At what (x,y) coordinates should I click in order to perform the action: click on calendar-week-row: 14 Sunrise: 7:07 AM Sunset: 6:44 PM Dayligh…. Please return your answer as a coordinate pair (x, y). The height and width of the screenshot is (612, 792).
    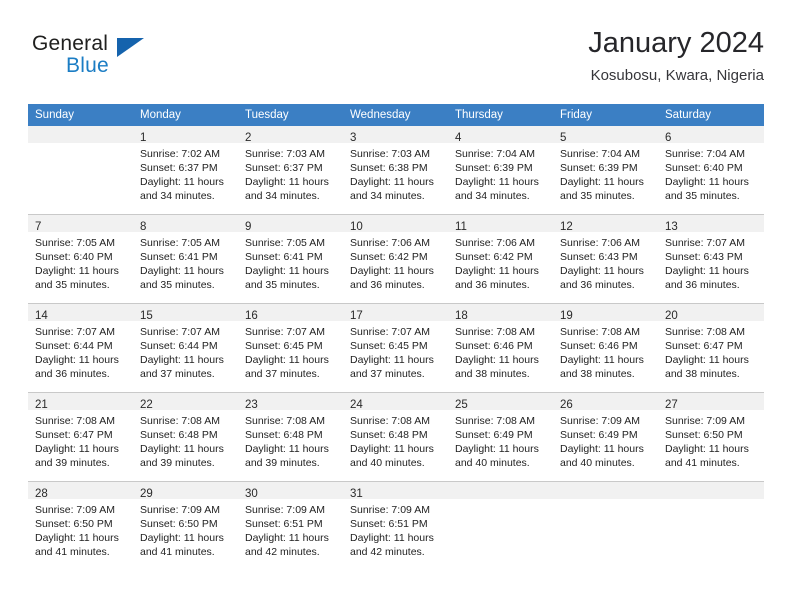
    Looking at the image, I should click on (396, 348).